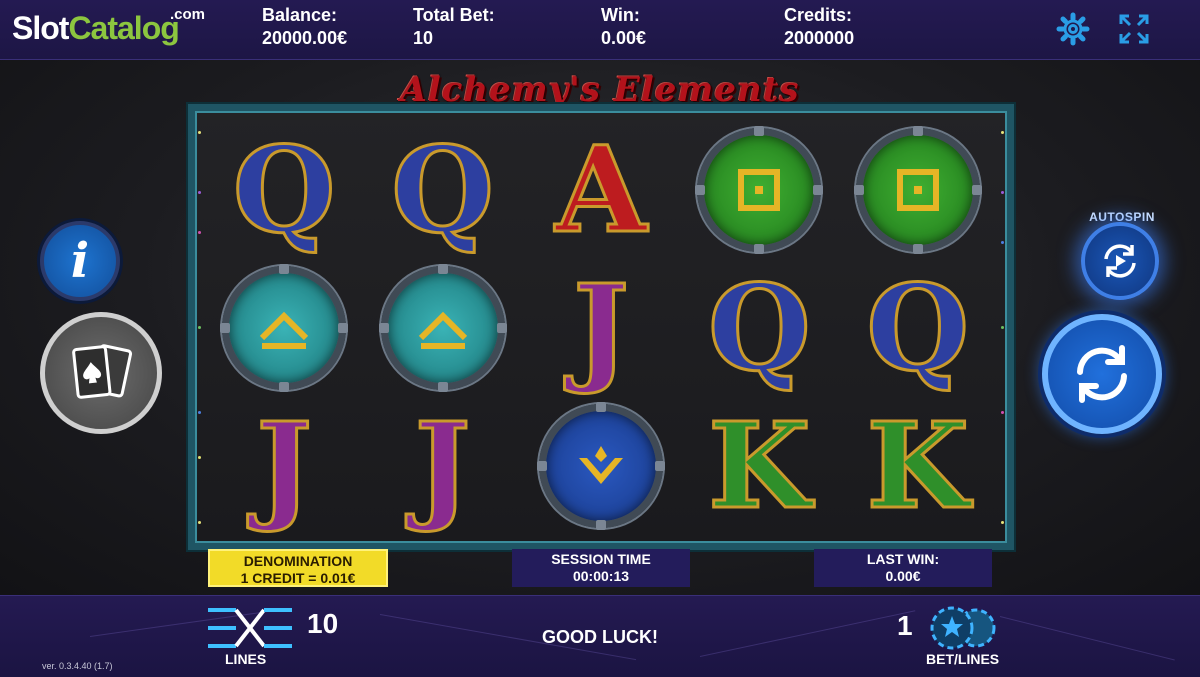 This screenshot has height=677, width=1200. What do you see at coordinates (905, 626) in the screenshot?
I see `bet-value: 1` at bounding box center [905, 626].